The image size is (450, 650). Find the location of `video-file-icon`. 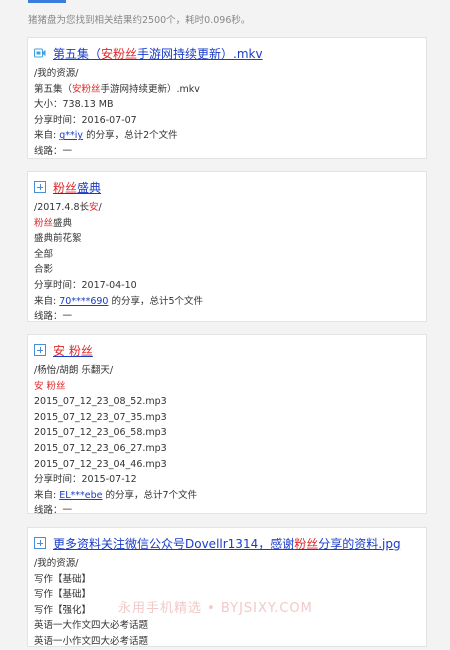

video-file-icon is located at coordinates (40, 53).